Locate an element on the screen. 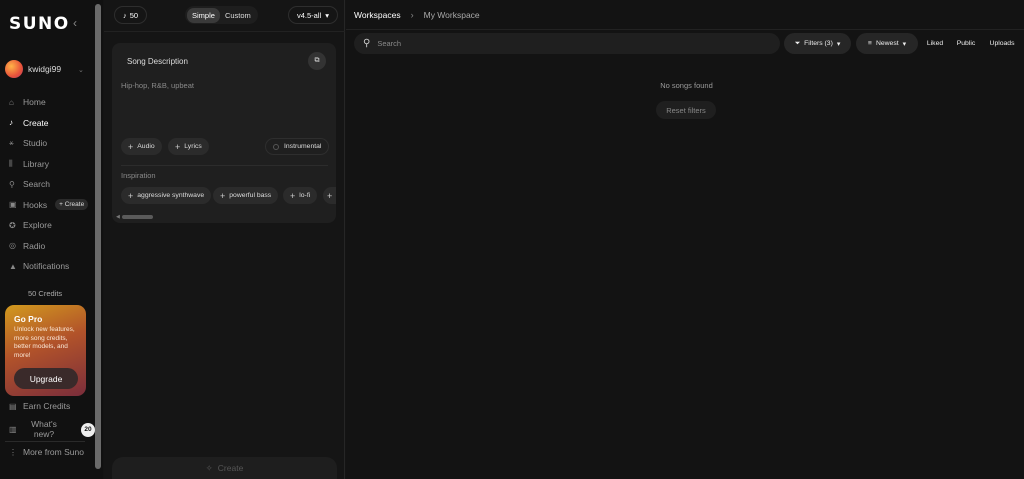  sidebar-item-library: ⫼ Library is located at coordinates (48, 164).